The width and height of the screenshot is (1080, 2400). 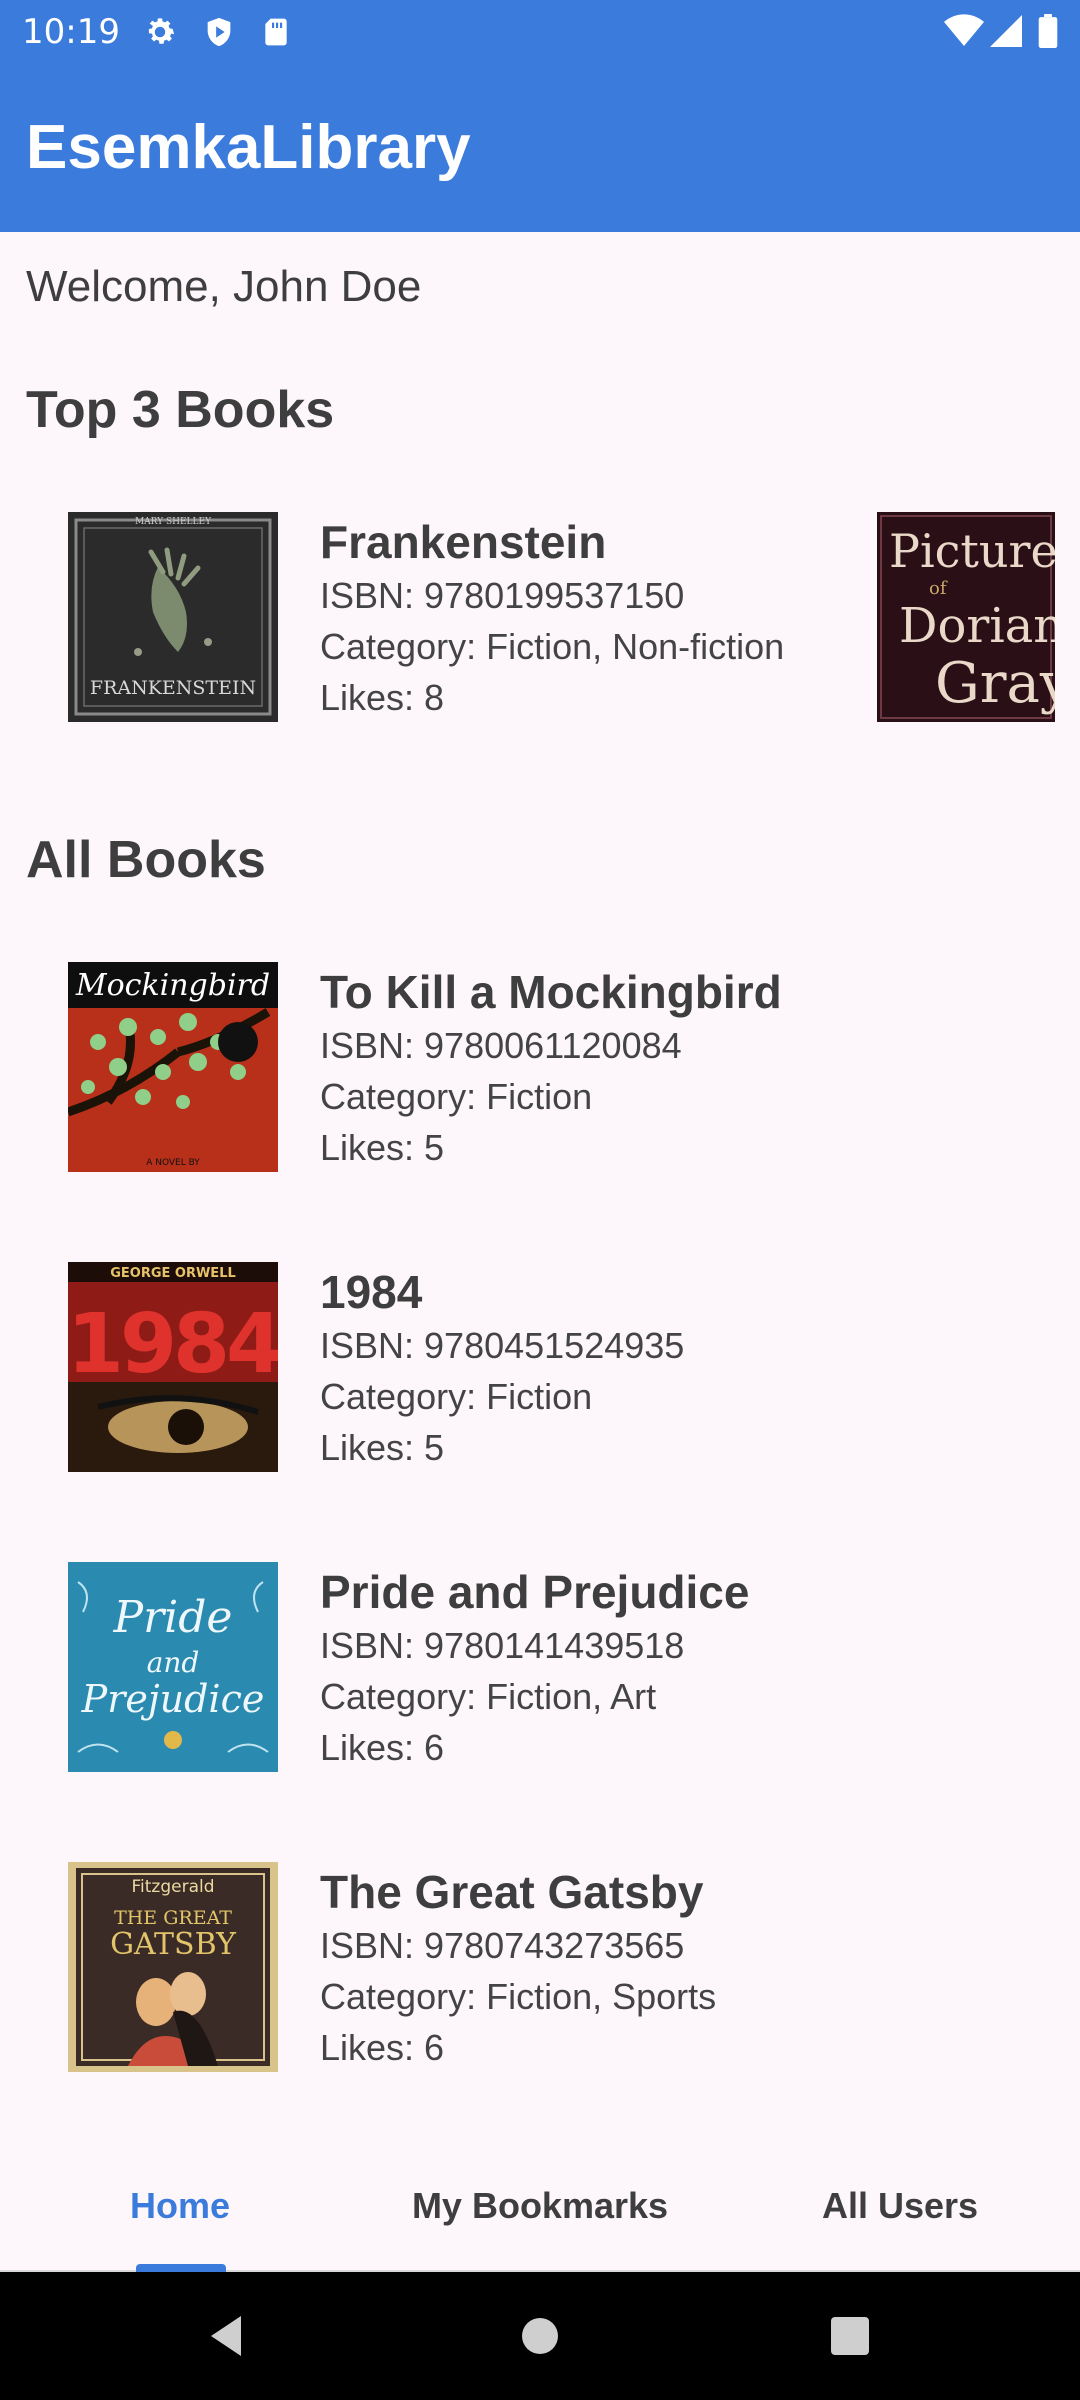 I want to click on book-likes: Likes: 8, so click(x=382, y=697).